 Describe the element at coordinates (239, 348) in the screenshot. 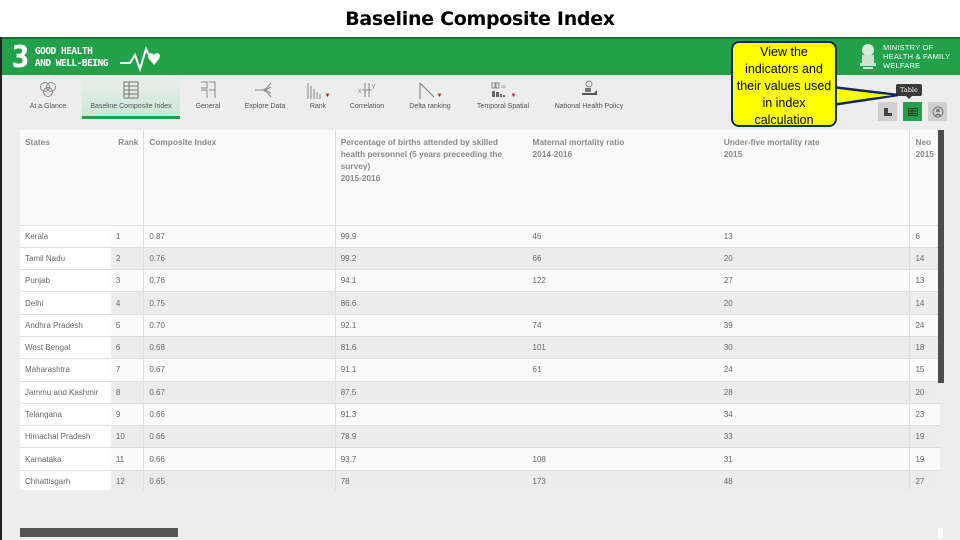

I see `cell-composite-index: 0.68` at that location.